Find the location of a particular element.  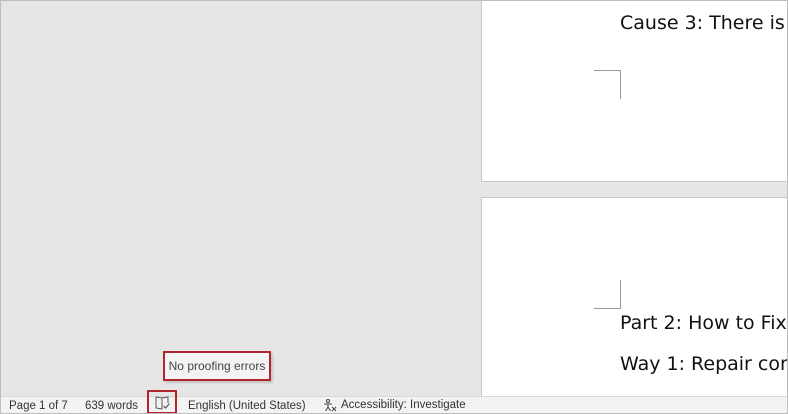

proofing-status-button is located at coordinates (162, 401).